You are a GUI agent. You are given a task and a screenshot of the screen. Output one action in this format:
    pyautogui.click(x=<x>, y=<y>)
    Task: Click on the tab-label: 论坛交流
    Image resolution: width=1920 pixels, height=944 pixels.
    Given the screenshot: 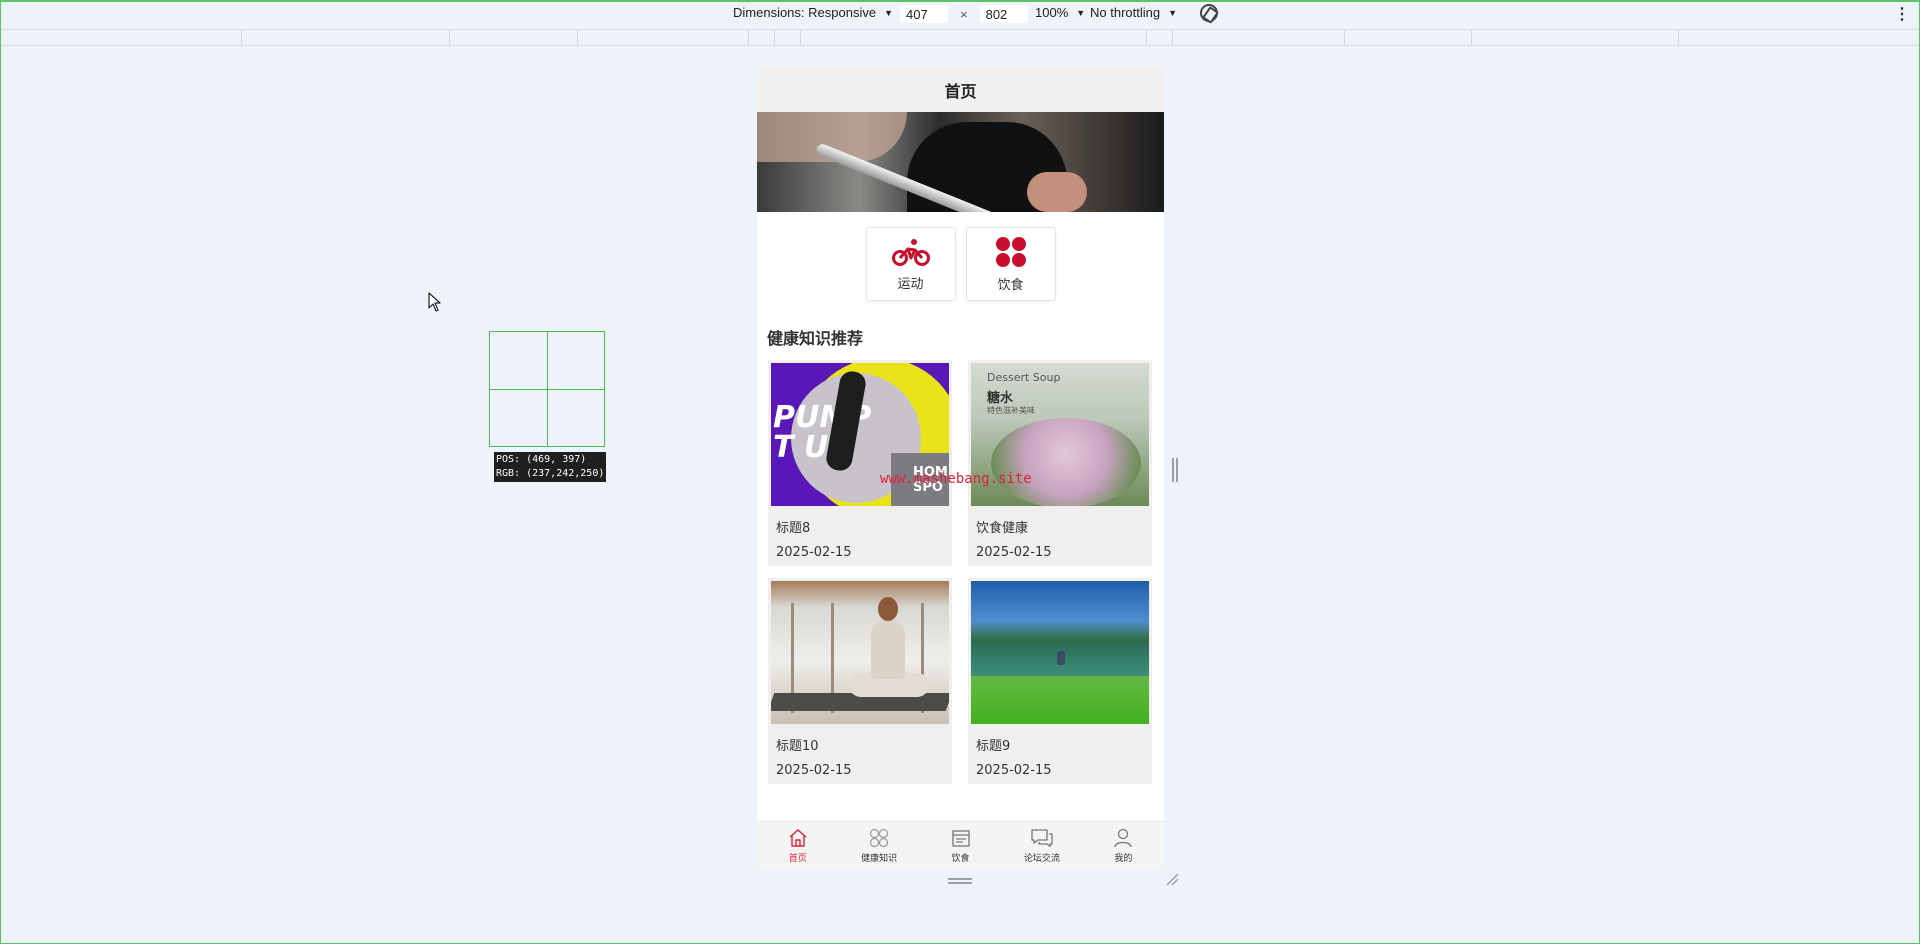 What is the action you would take?
    pyautogui.click(x=1041, y=859)
    